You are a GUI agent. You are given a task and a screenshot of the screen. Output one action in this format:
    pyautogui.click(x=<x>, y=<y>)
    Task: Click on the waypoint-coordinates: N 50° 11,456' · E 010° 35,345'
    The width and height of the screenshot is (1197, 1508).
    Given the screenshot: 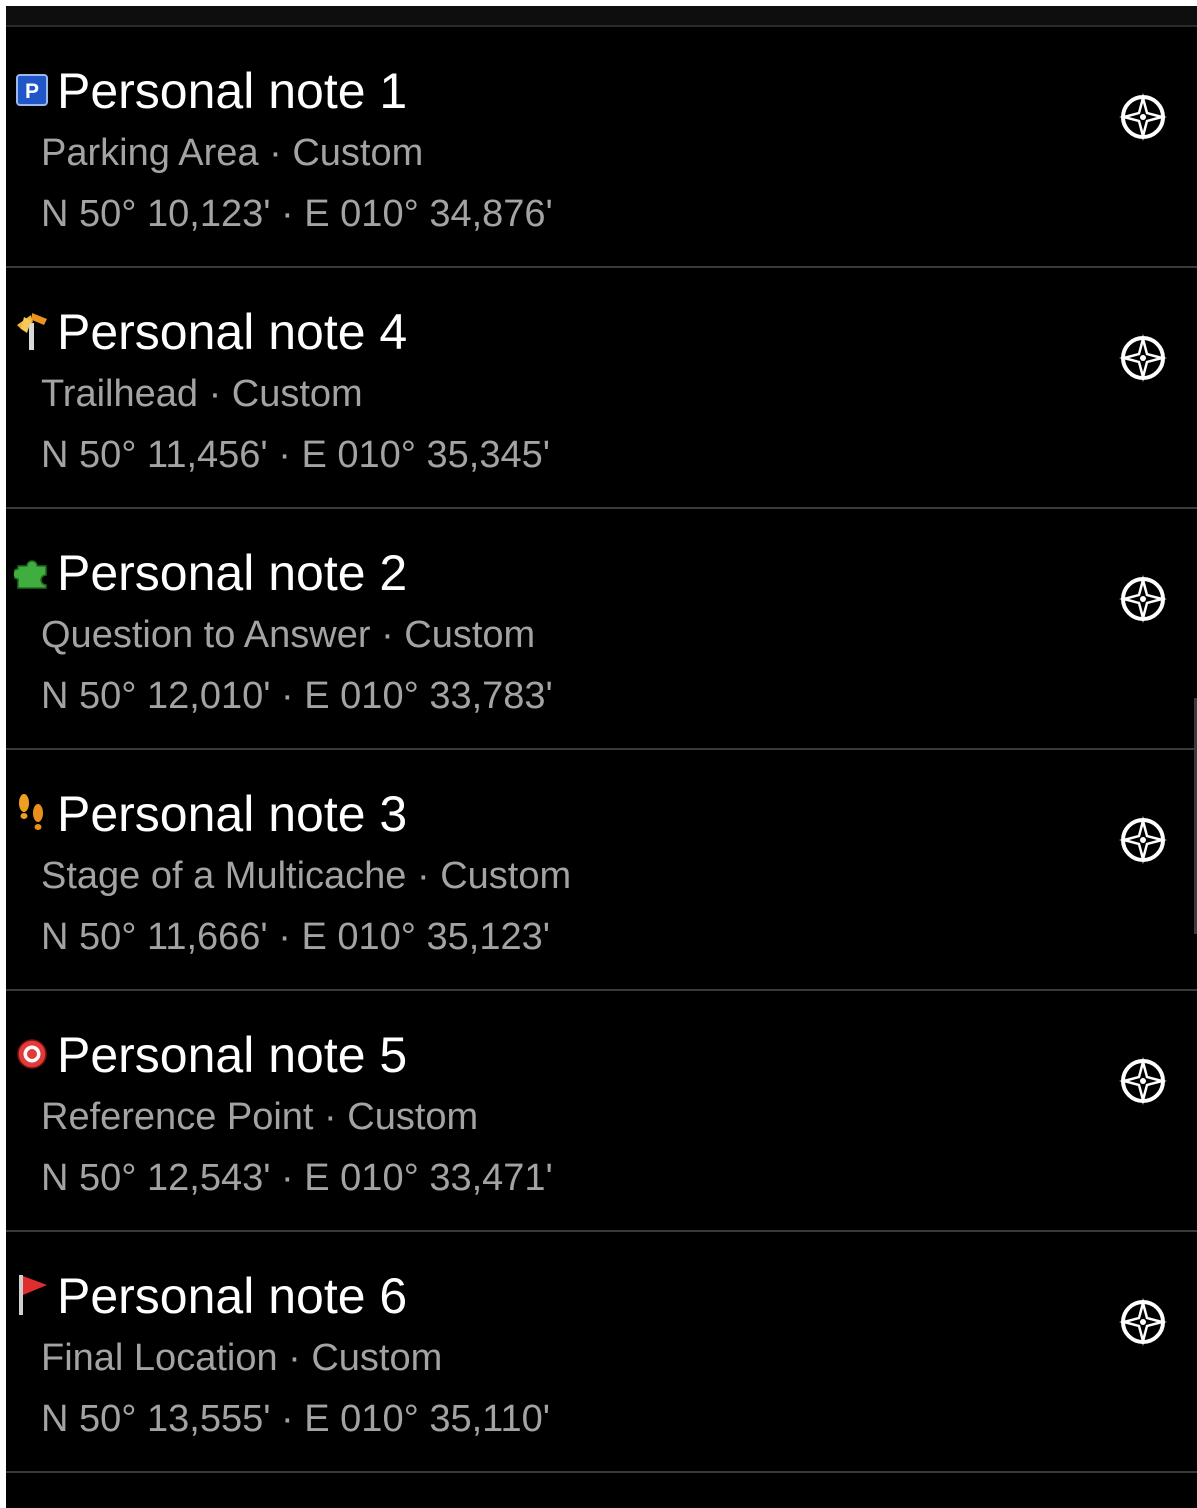 What is the action you would take?
    pyautogui.click(x=295, y=455)
    